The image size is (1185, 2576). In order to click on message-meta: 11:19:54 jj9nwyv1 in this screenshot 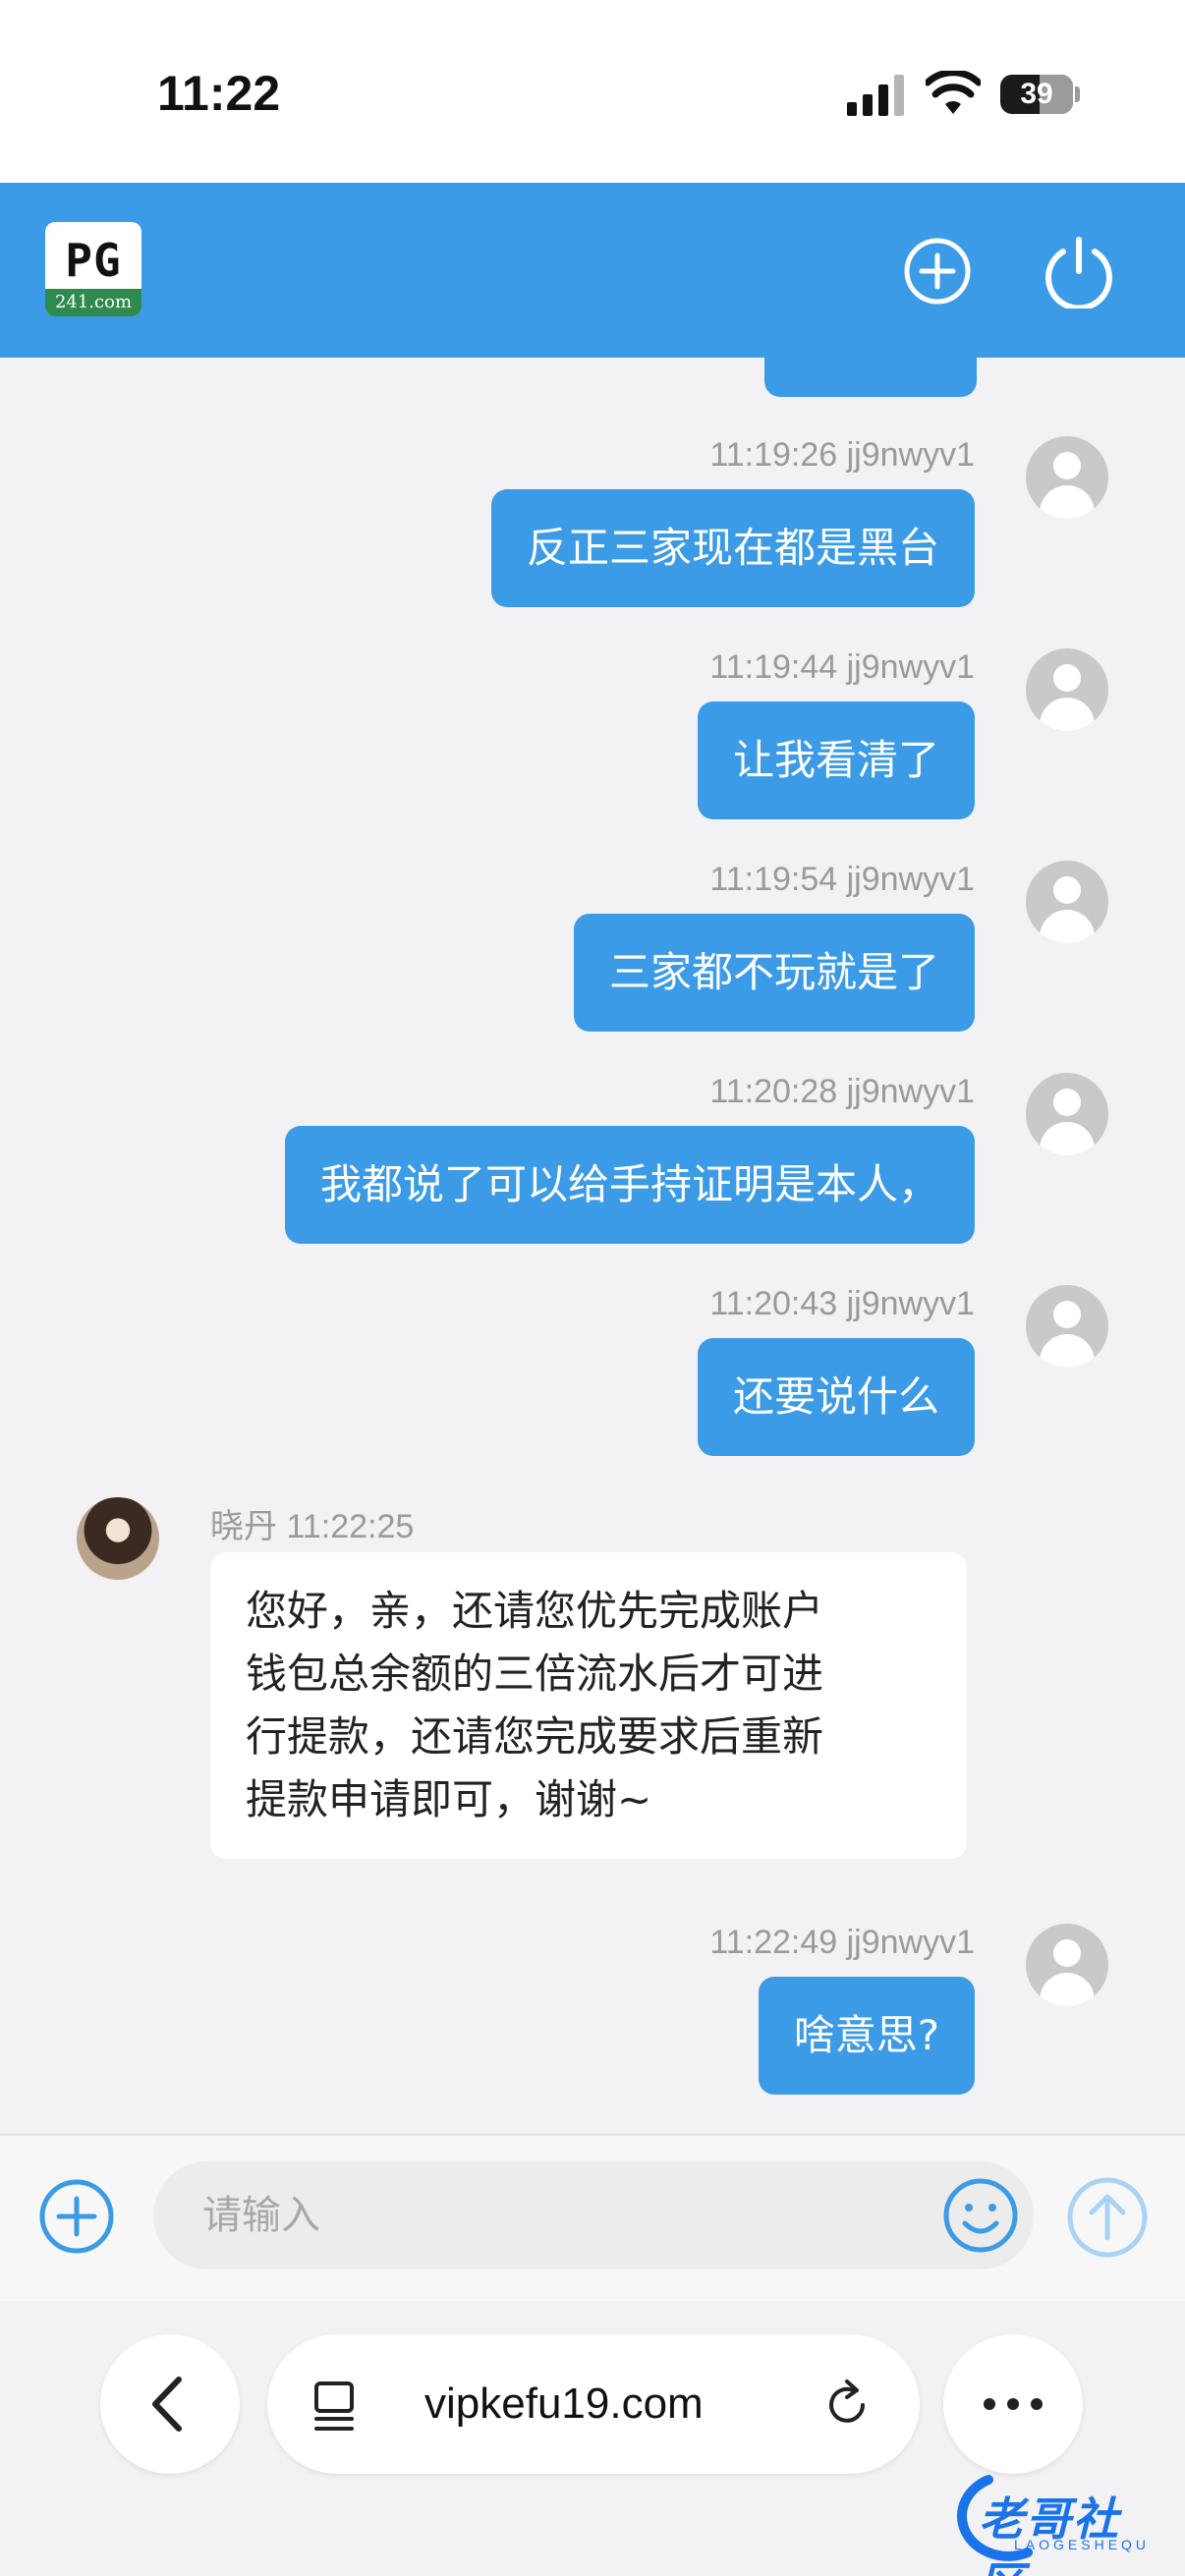, I will do `click(842, 879)`.